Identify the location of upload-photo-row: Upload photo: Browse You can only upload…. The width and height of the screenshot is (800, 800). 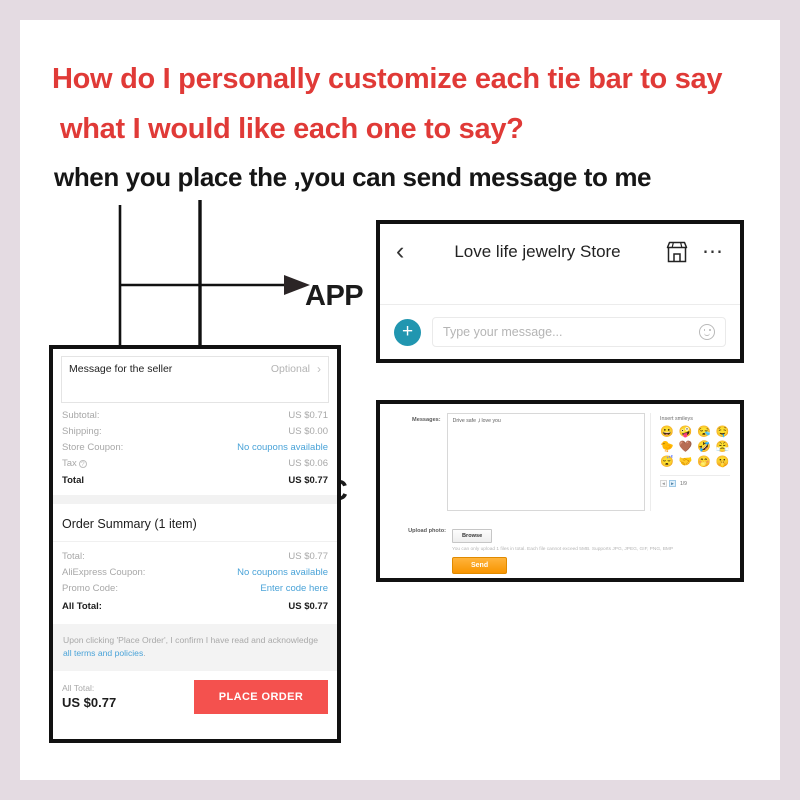
(560, 549).